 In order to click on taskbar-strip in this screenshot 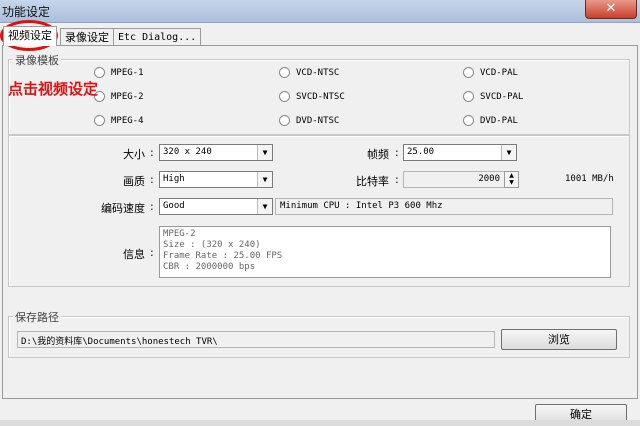, I will do `click(320, 423)`.